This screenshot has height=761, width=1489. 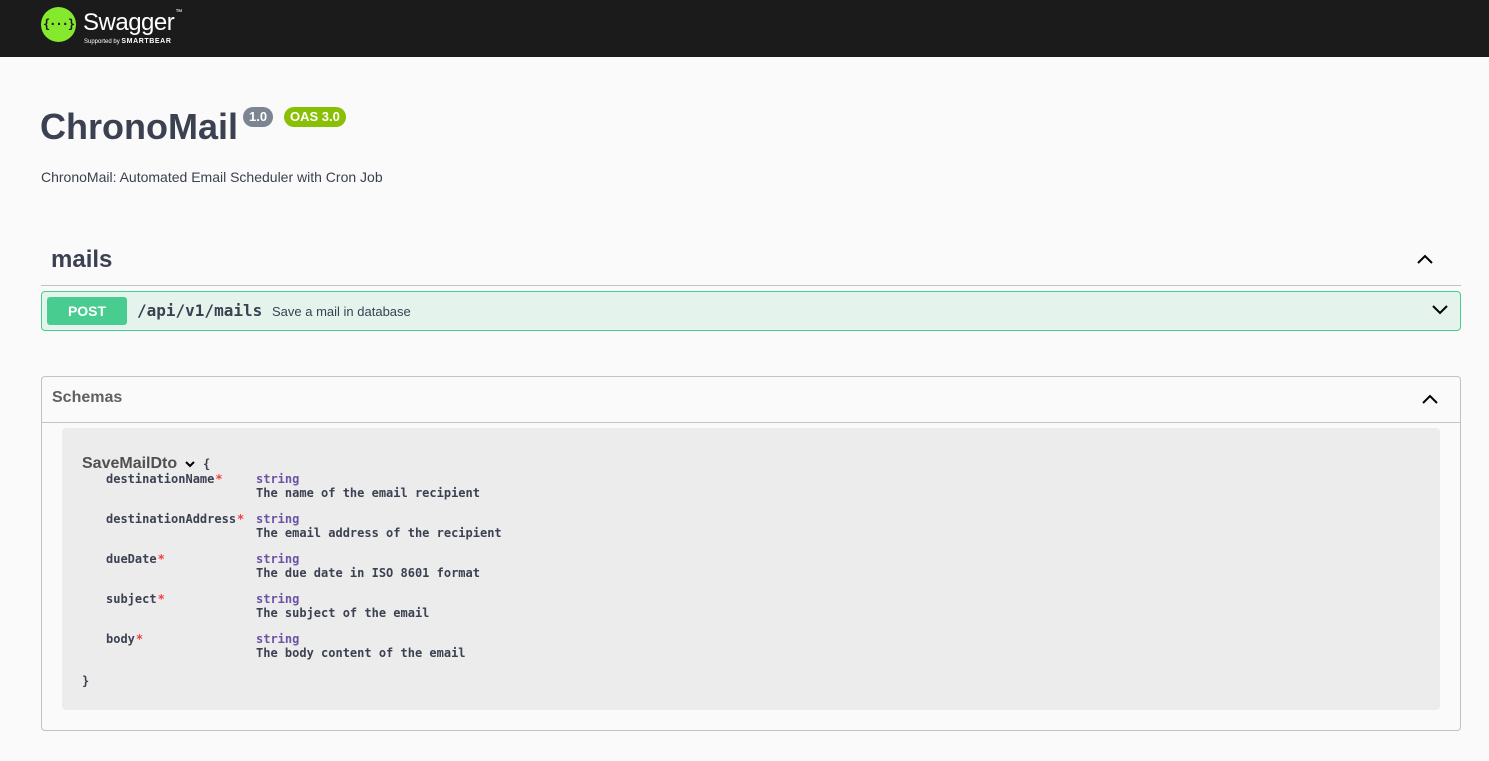 I want to click on property-description: The name of the email recipient, so click(x=368, y=493).